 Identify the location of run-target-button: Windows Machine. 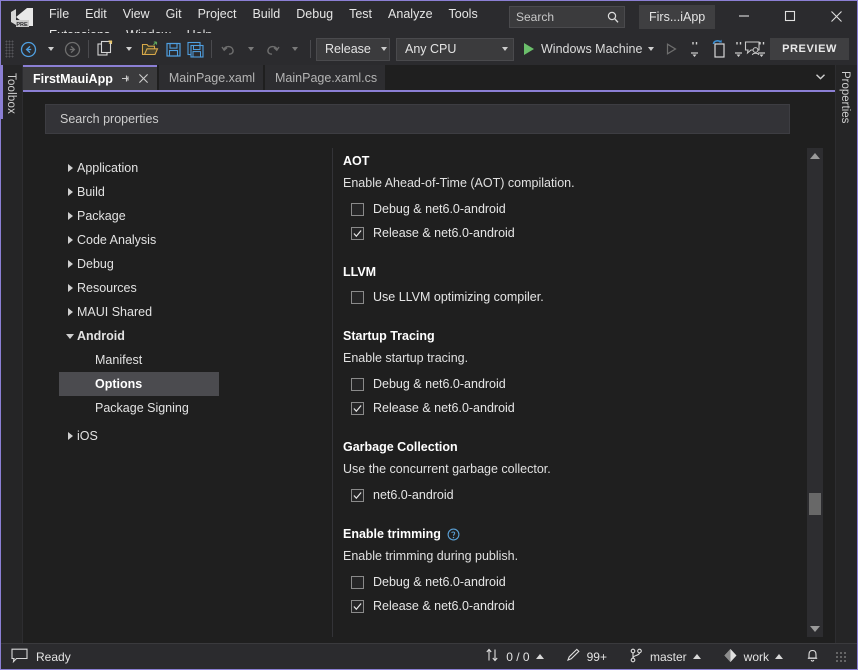
(589, 49).